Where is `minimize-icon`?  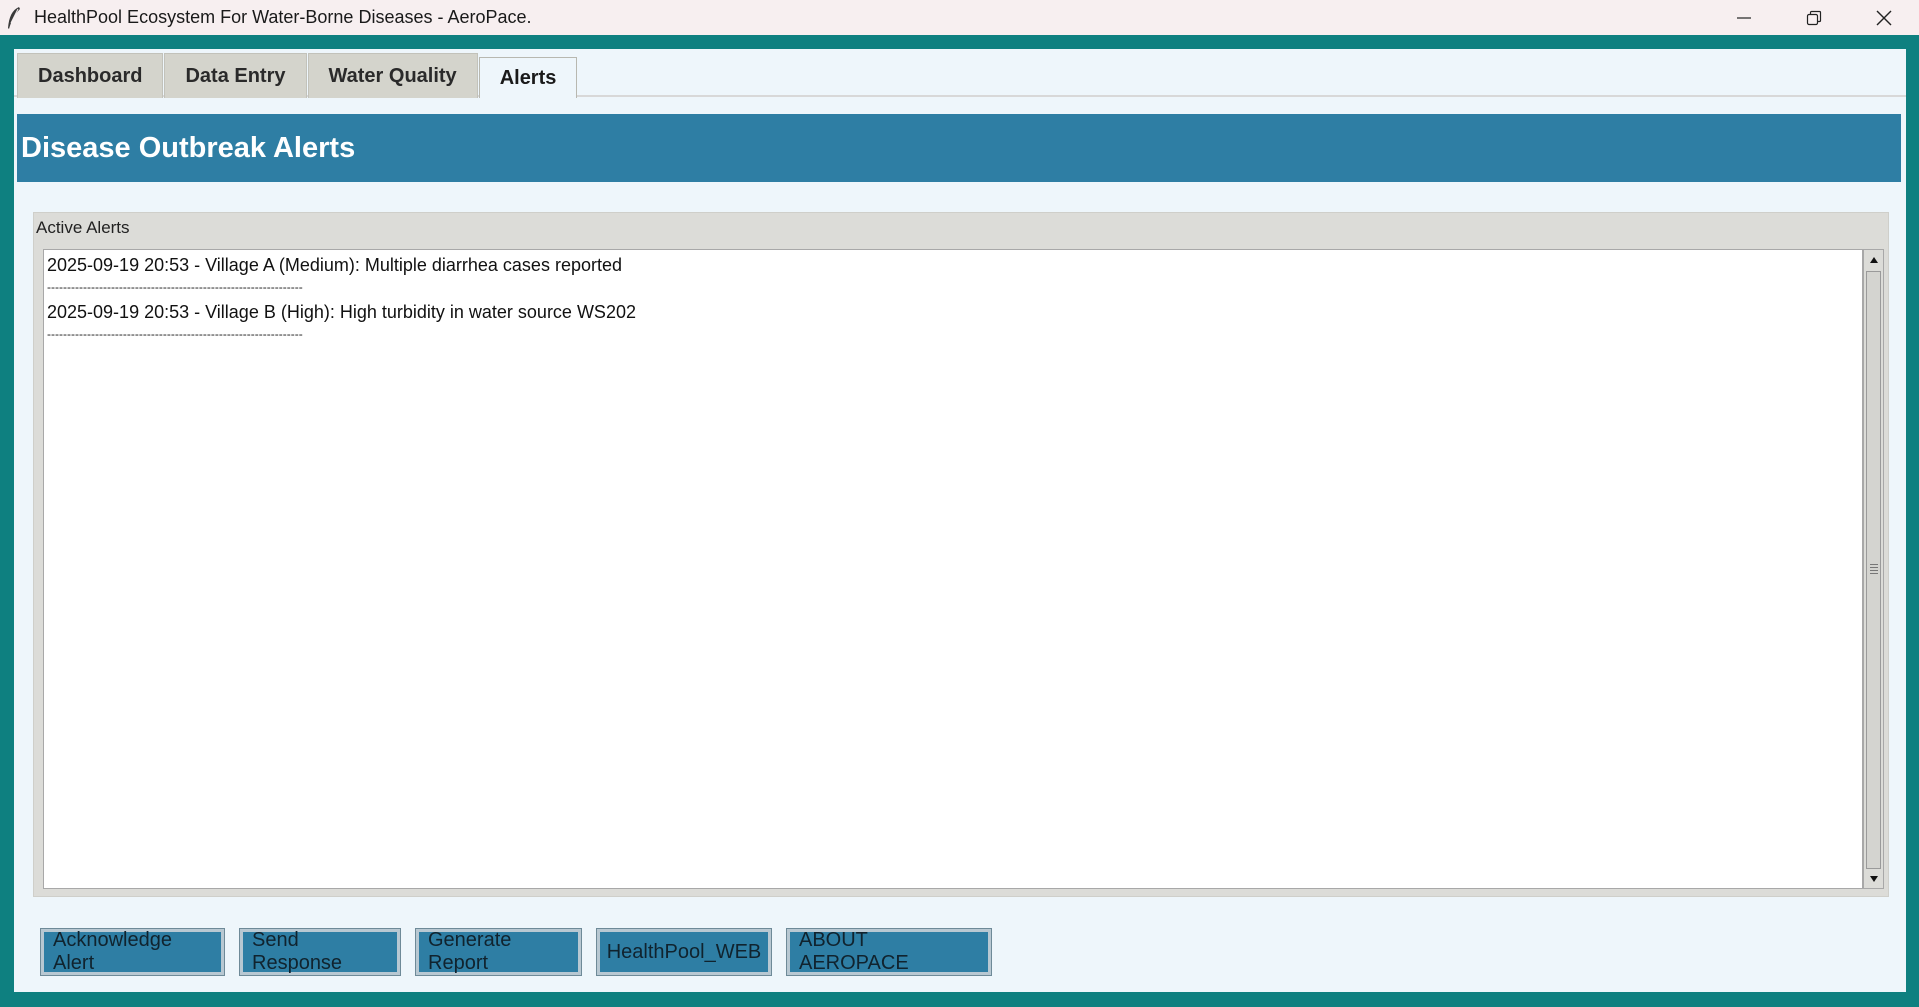
minimize-icon is located at coordinates (1744, 17).